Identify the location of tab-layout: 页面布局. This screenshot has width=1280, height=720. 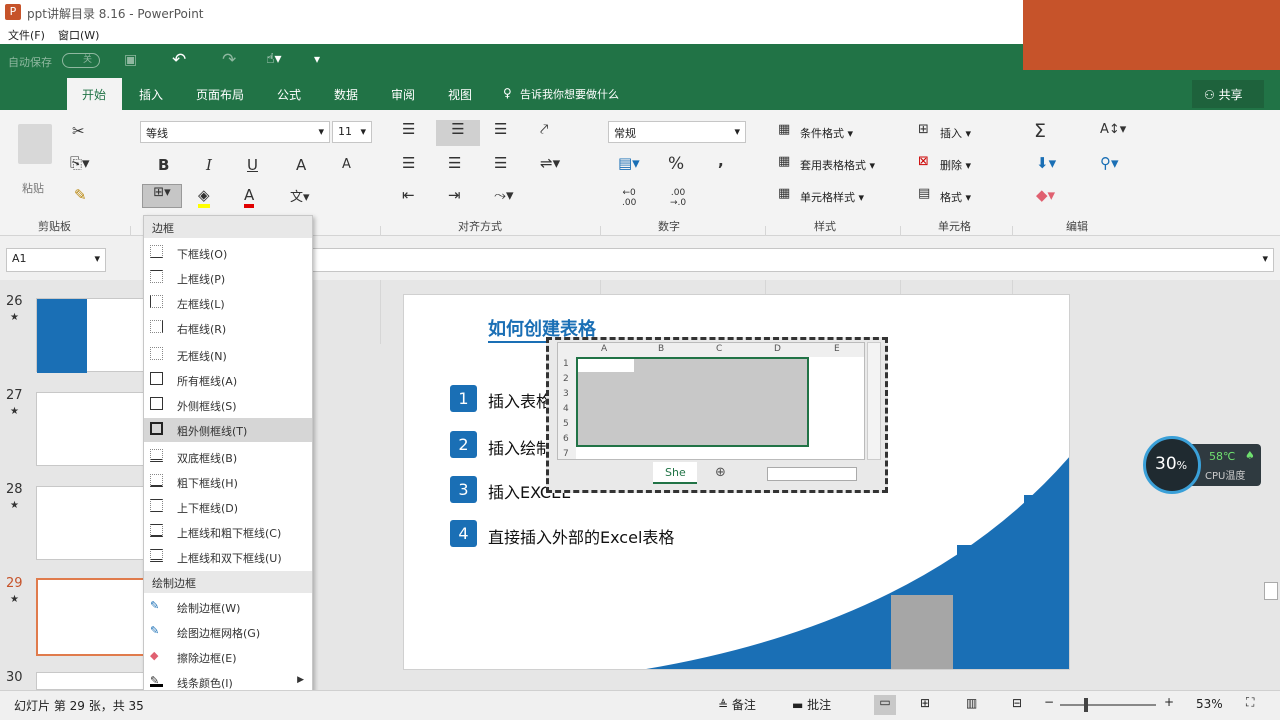
(220, 94).